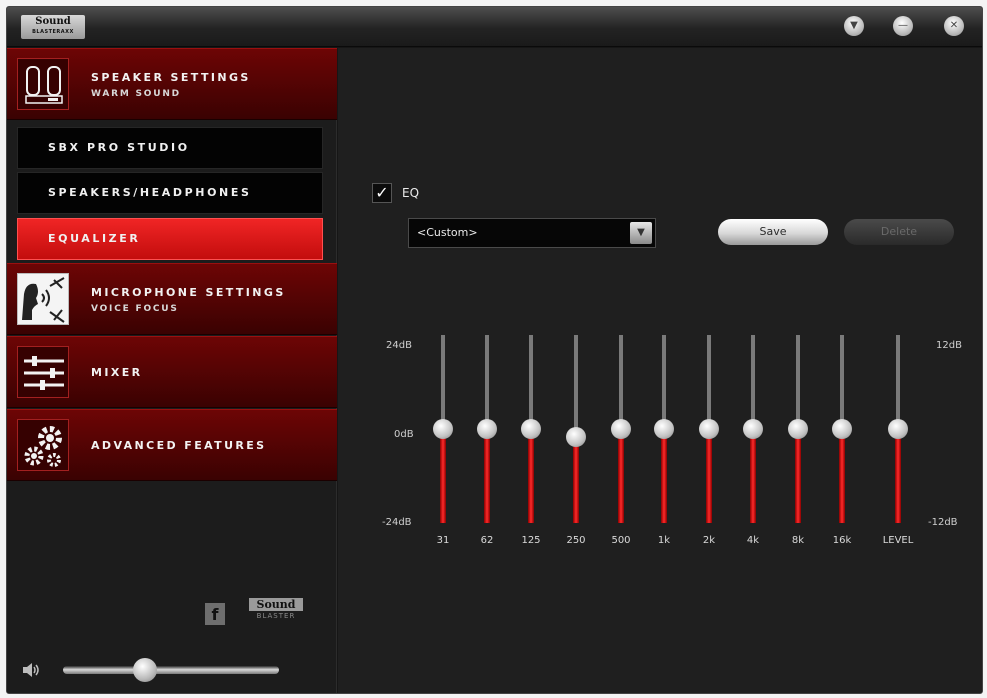 The height and width of the screenshot is (698, 987). I want to click on sound-blaster-logo: Sound BLASTERAXX, so click(53, 27).